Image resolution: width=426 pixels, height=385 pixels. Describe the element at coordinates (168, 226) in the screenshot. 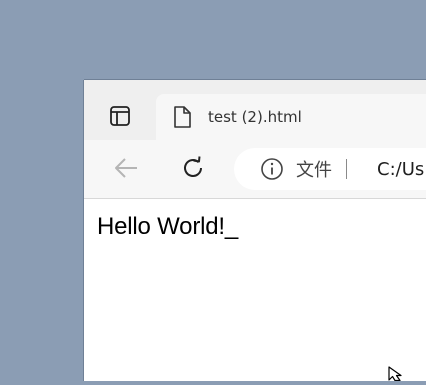

I see `page-text: Hello World!_` at that location.